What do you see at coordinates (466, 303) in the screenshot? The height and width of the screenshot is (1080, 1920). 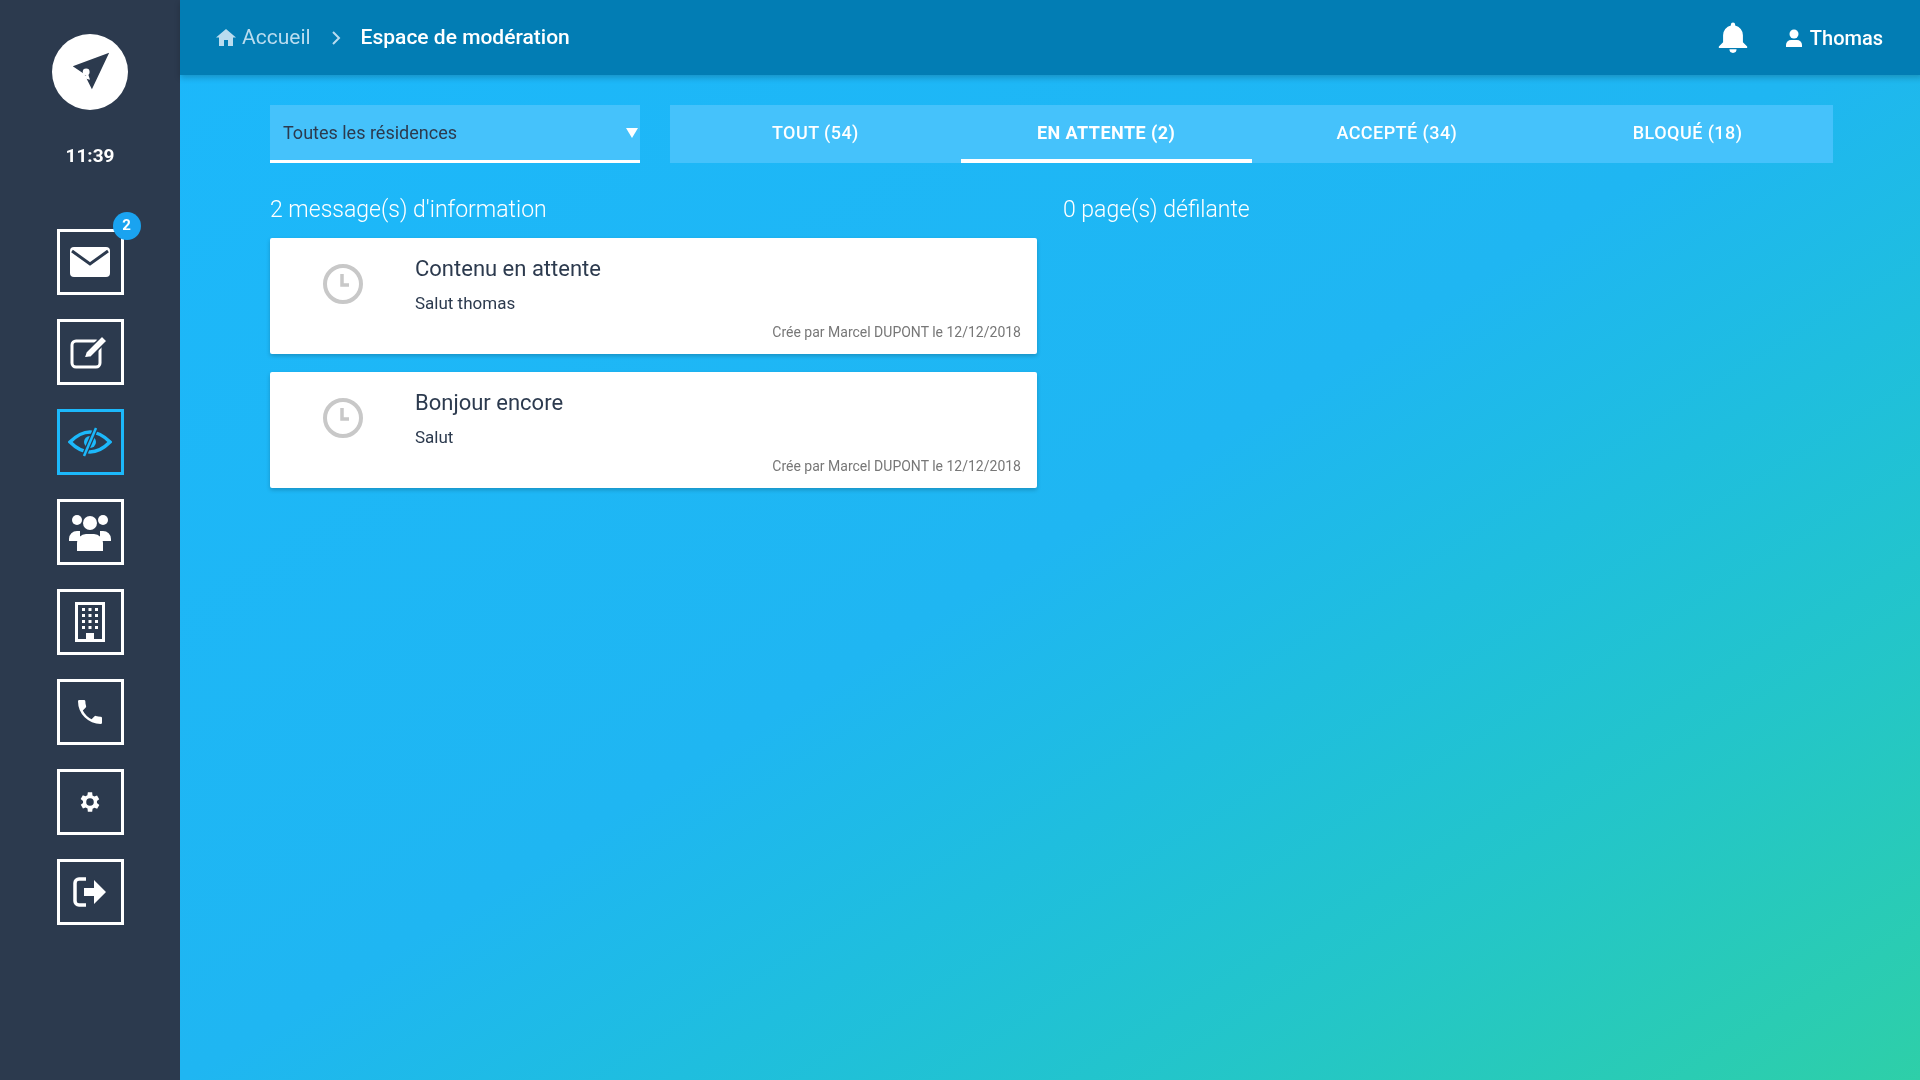 I see `message-text: Salut thomas` at bounding box center [466, 303].